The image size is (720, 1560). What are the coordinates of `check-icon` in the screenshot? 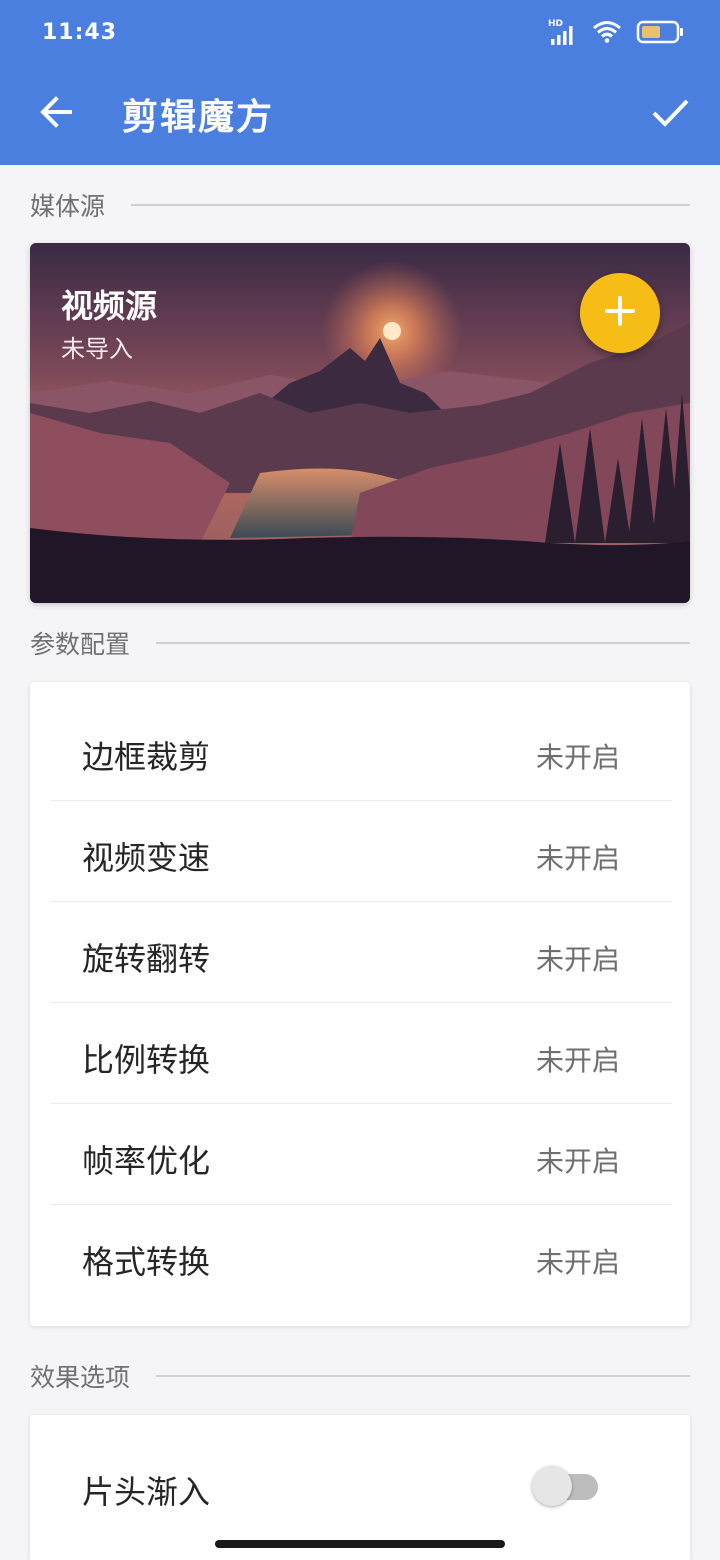 It's located at (670, 114).